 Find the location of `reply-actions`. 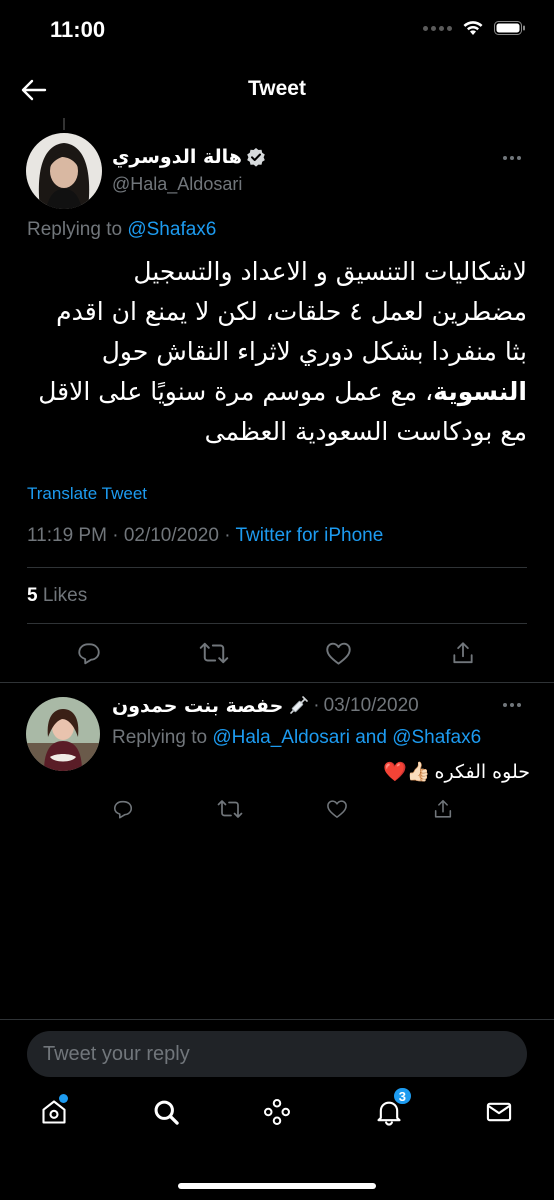

reply-actions is located at coordinates (277, 809).